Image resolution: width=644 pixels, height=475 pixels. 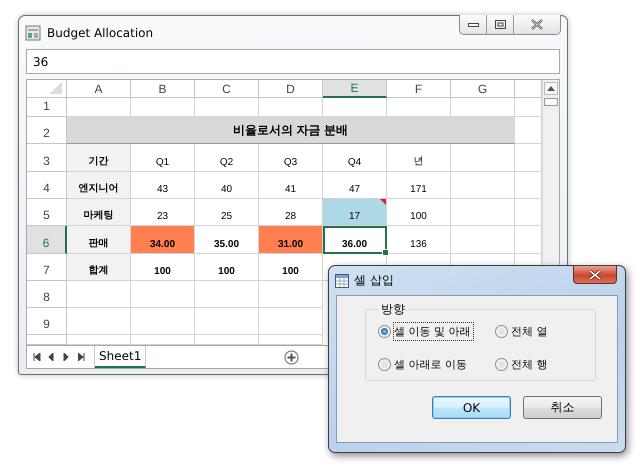 What do you see at coordinates (227, 158) in the screenshot?
I see `table-cell: Q2` at bounding box center [227, 158].